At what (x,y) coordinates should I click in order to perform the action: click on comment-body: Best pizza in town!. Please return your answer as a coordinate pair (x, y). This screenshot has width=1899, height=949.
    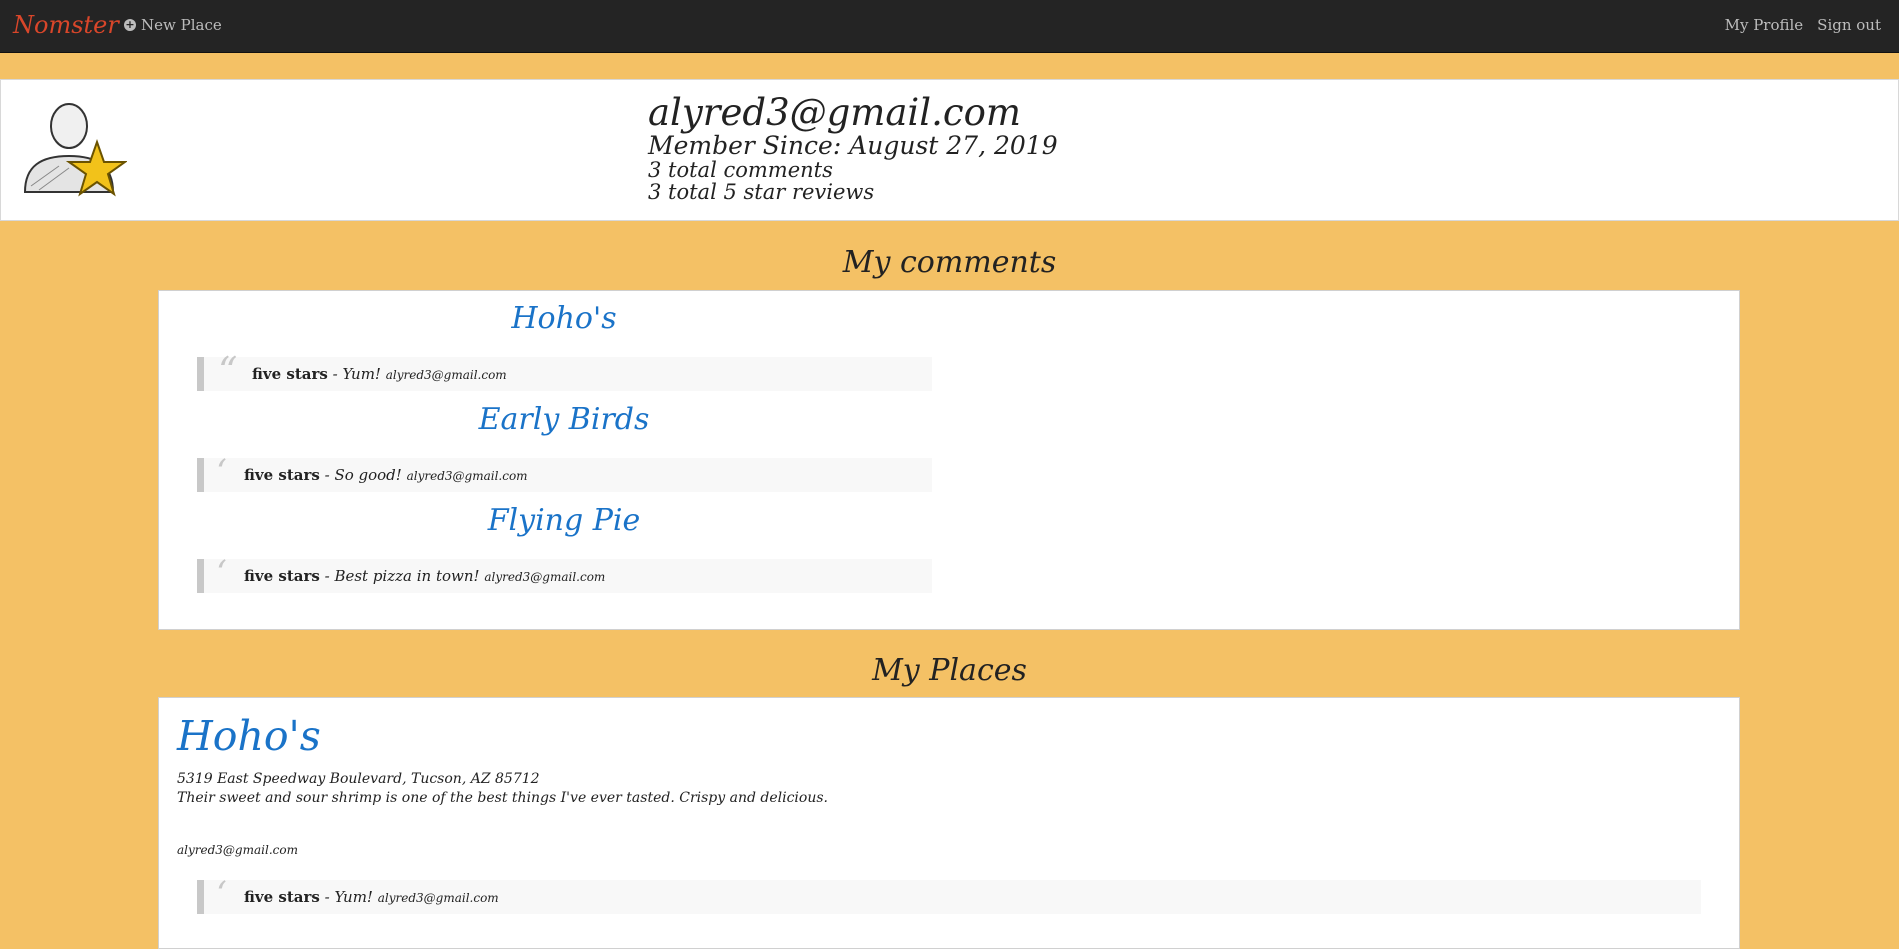
    Looking at the image, I should click on (407, 576).